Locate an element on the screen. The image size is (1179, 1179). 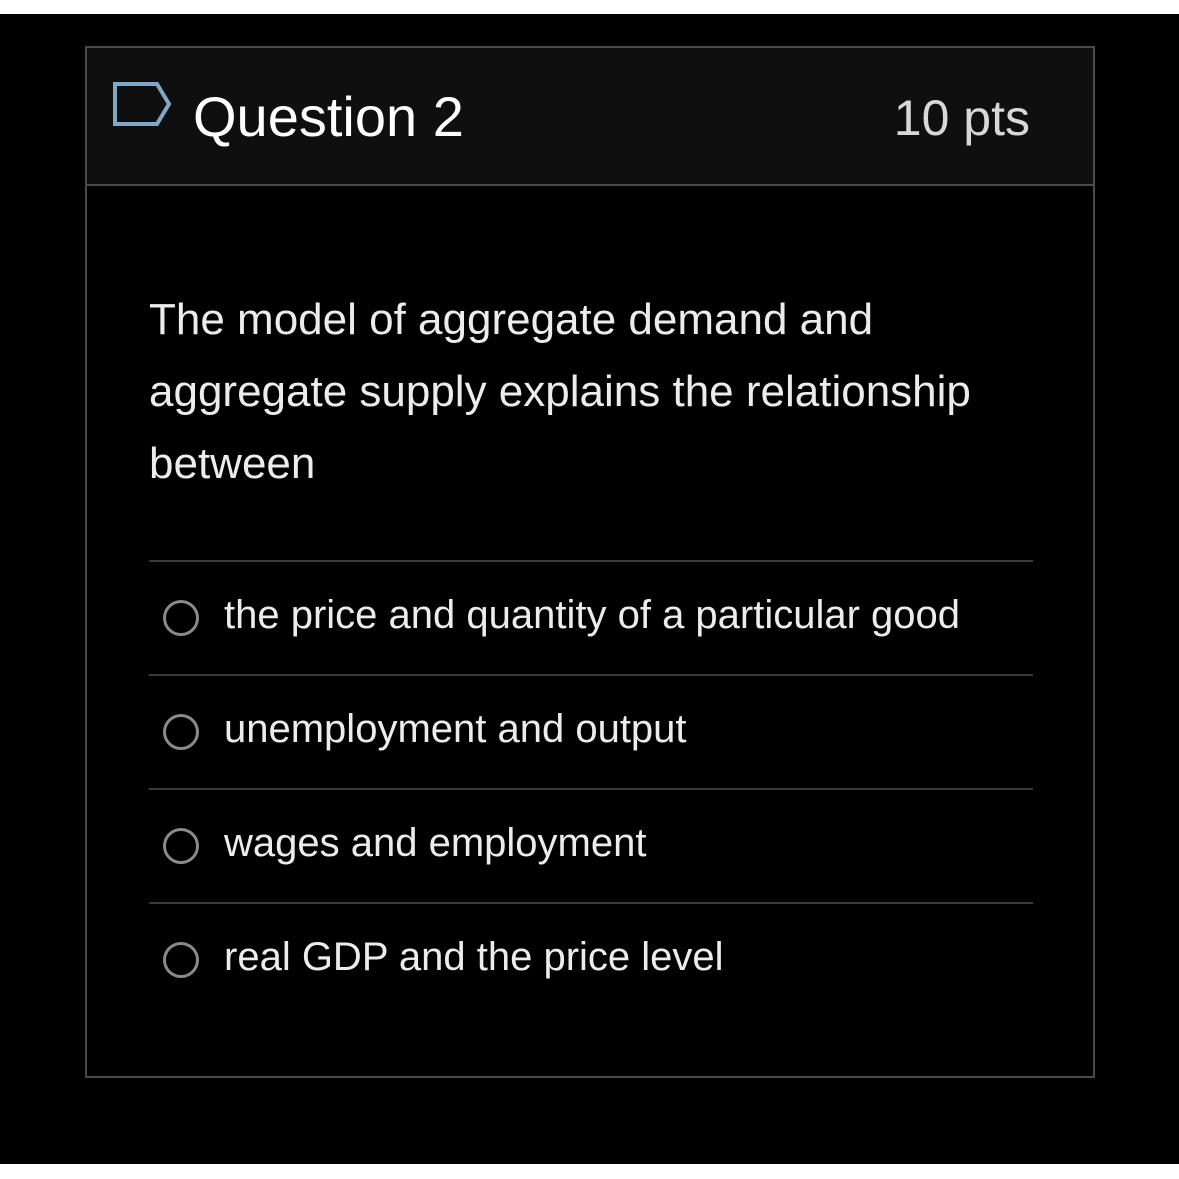
answer-option: real GDP and the price level is located at coordinates (591, 959).